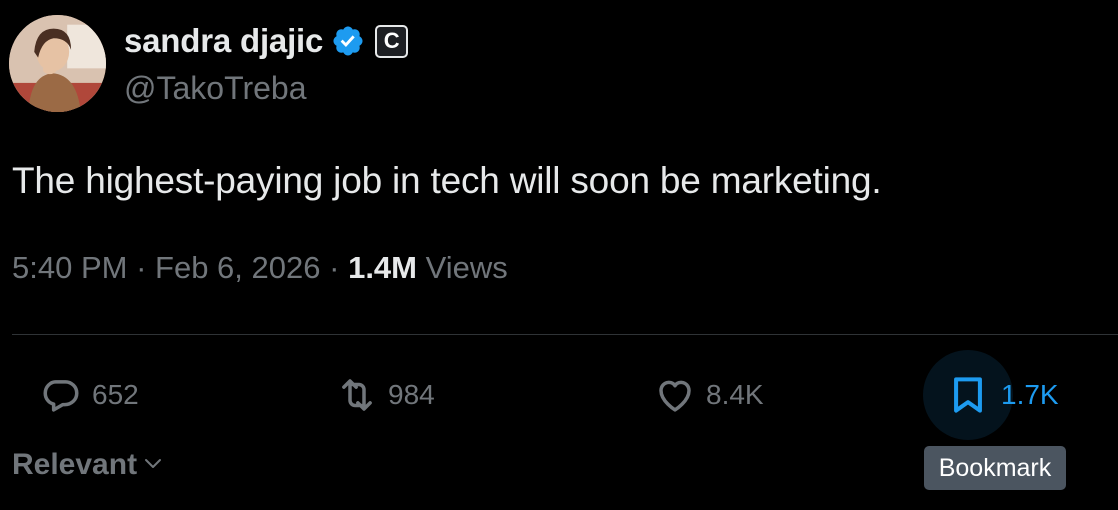 The width and height of the screenshot is (1118, 510). What do you see at coordinates (89, 395) in the screenshot?
I see `reply-button: 652` at bounding box center [89, 395].